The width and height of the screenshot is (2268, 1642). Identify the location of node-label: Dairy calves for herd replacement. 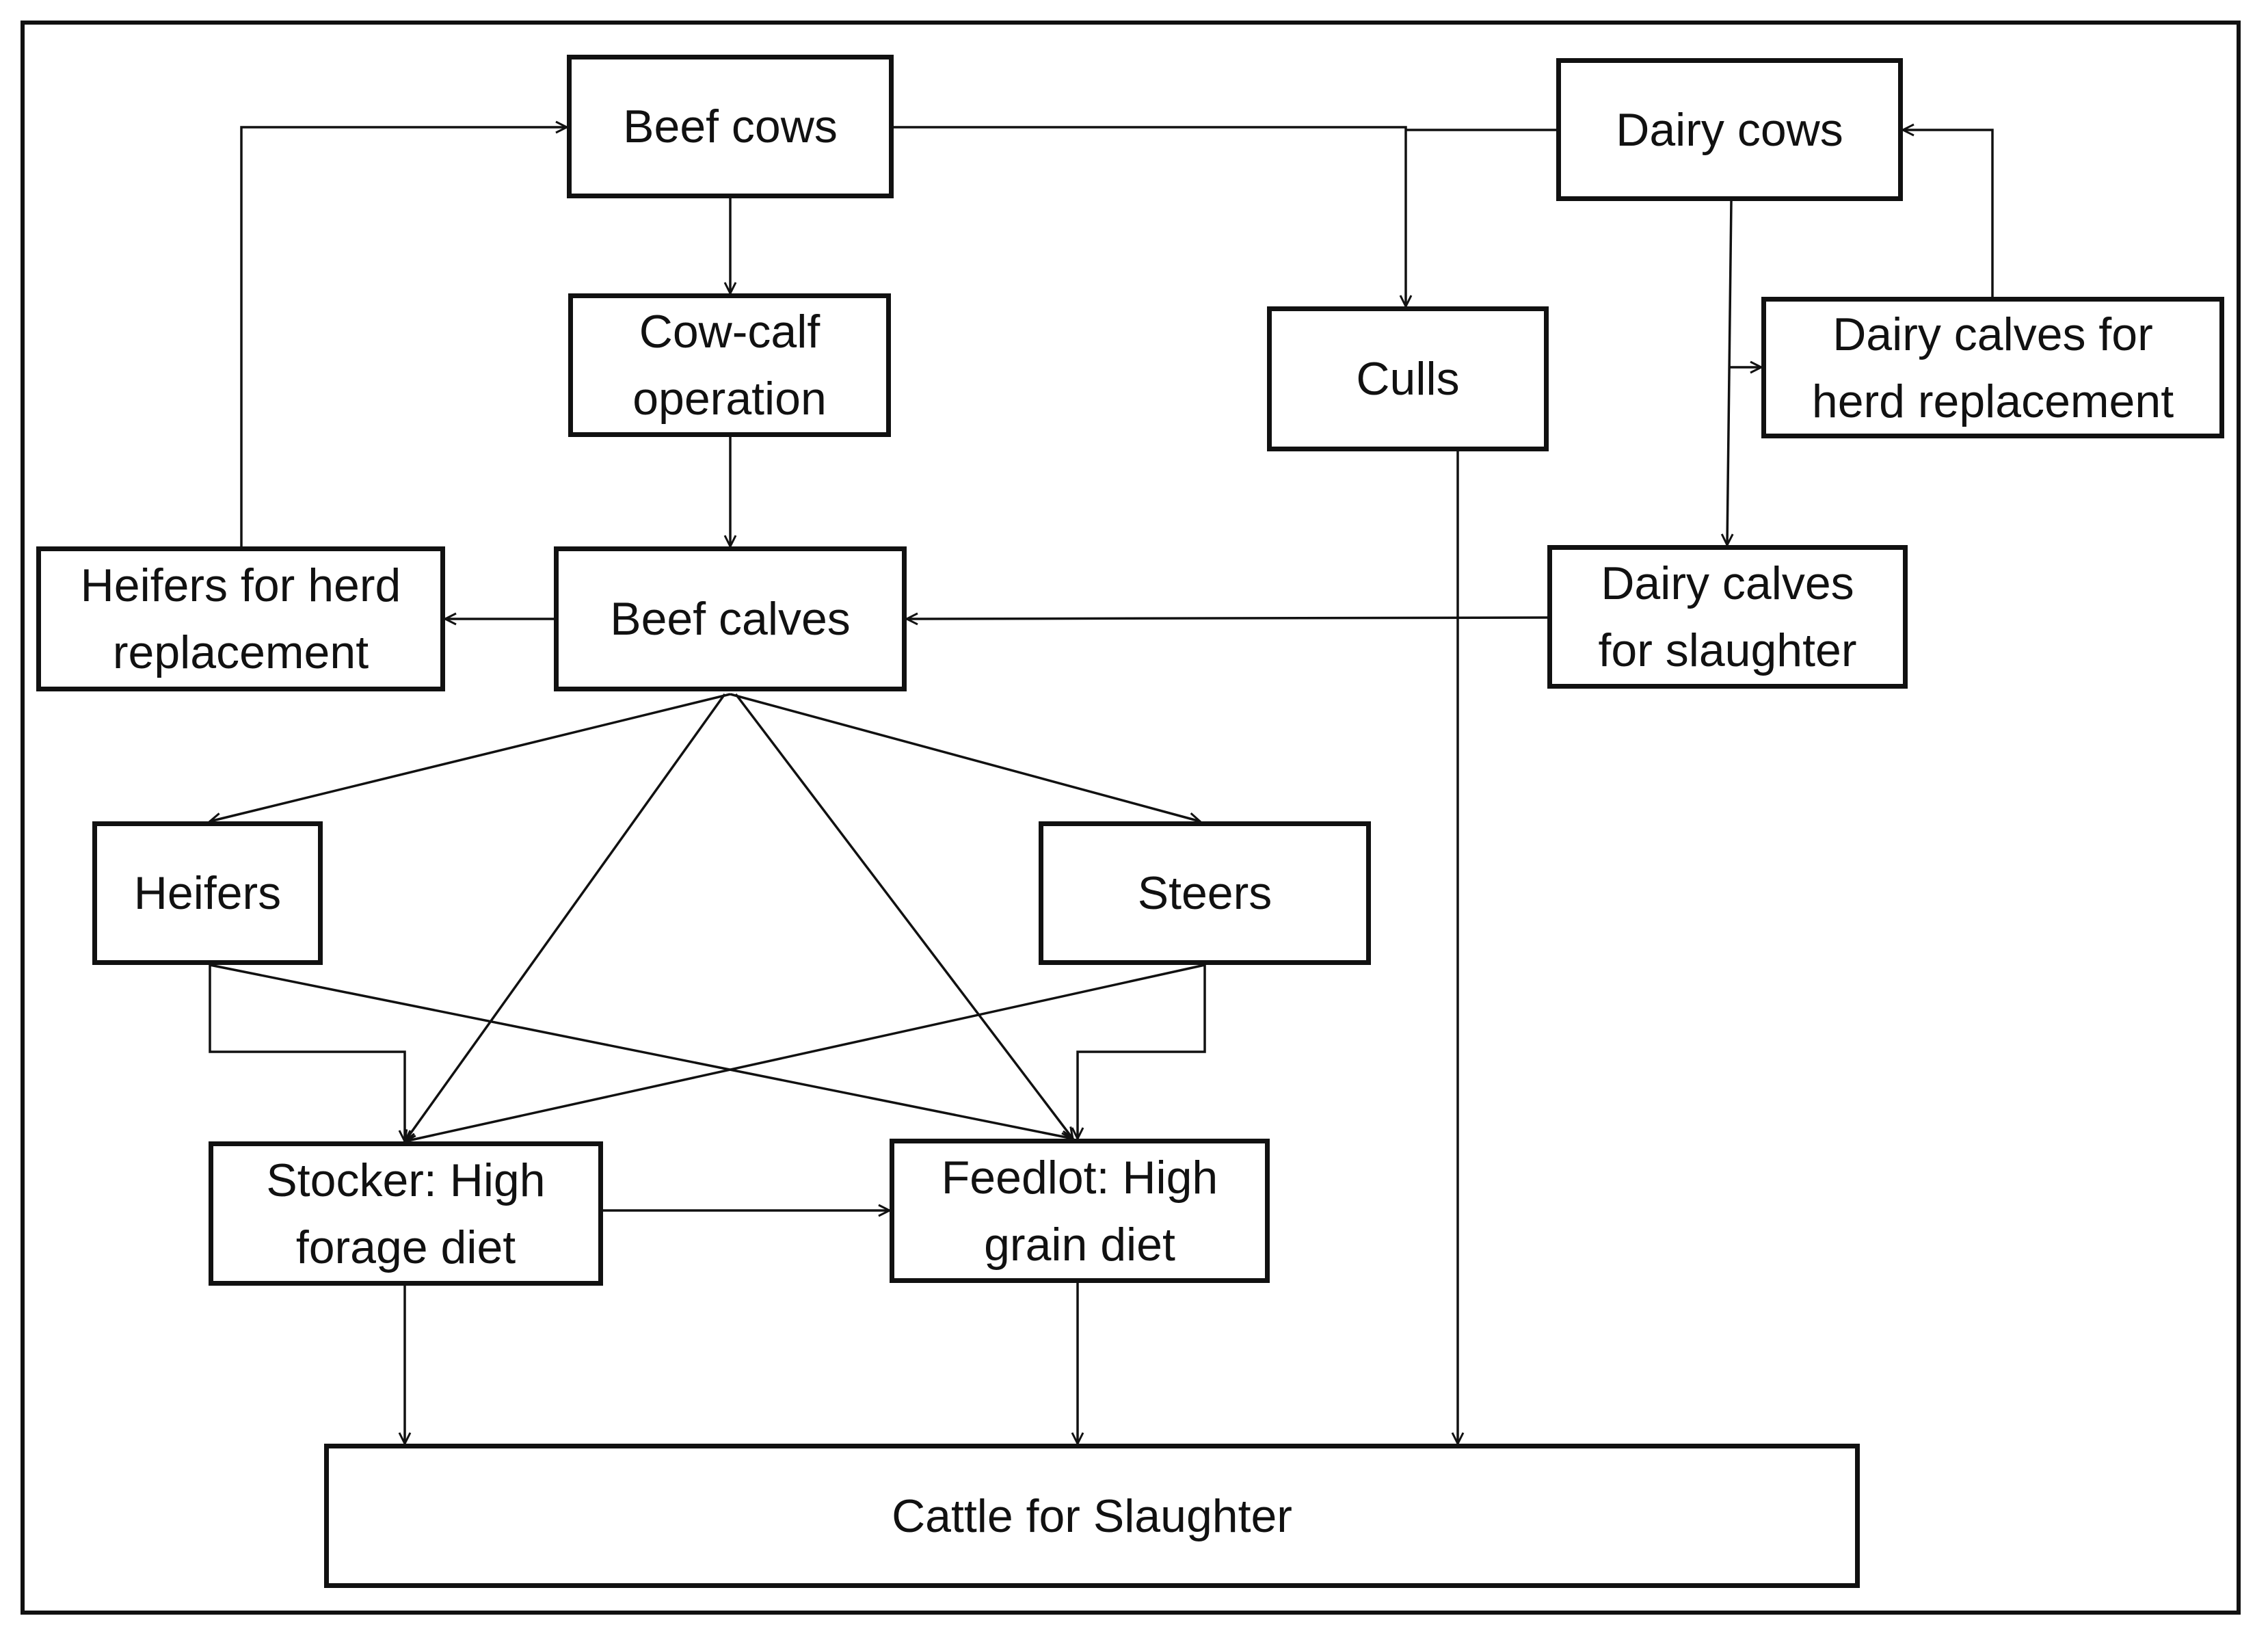
(1992, 367).